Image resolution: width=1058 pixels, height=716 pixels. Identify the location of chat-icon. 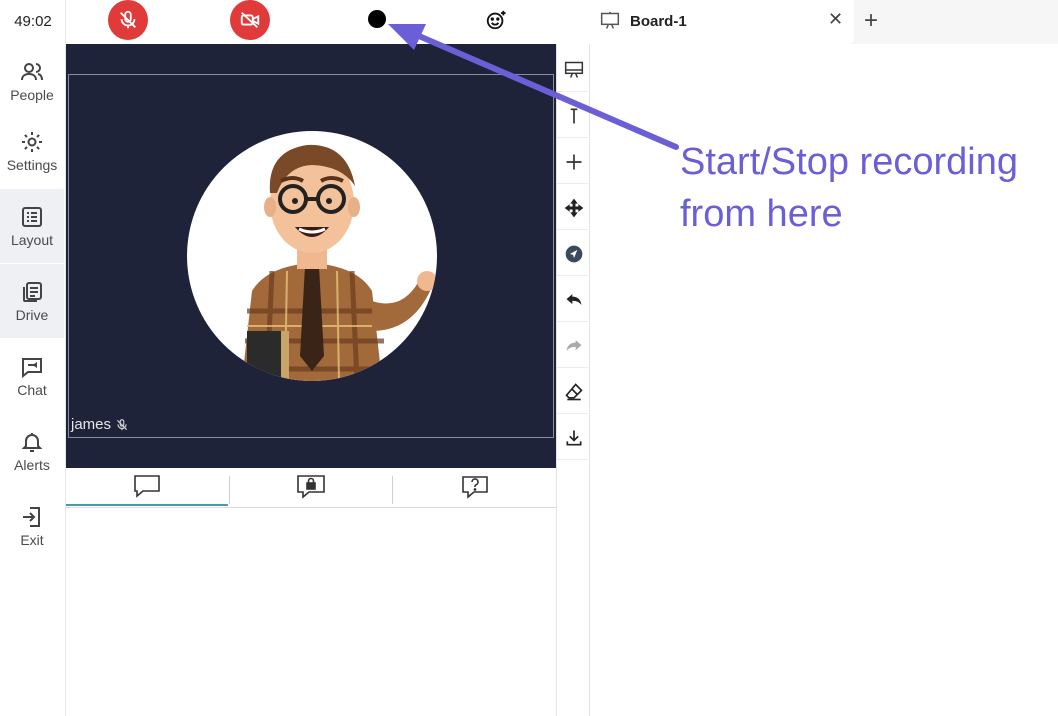
(32, 367).